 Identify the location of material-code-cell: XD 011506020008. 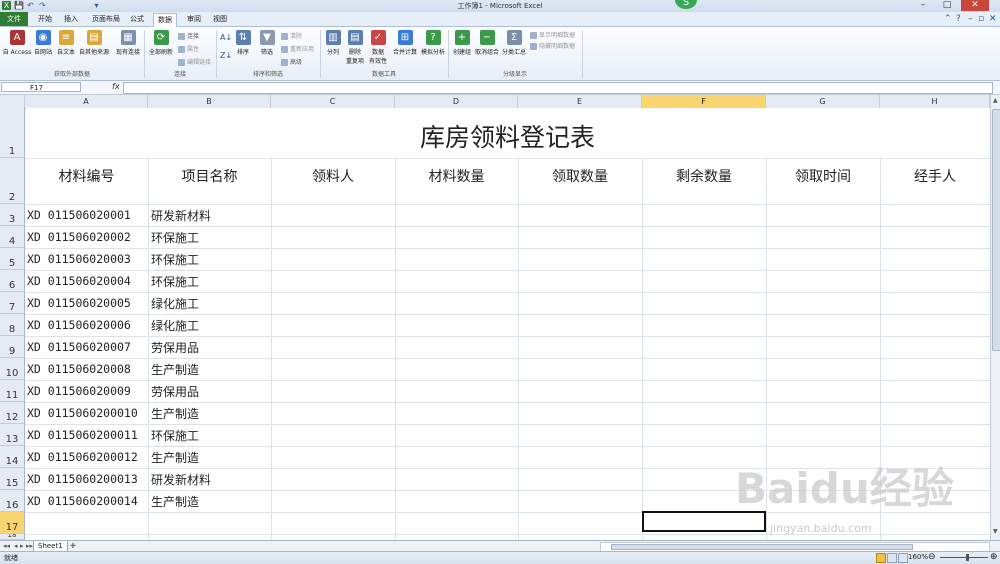
(79, 369).